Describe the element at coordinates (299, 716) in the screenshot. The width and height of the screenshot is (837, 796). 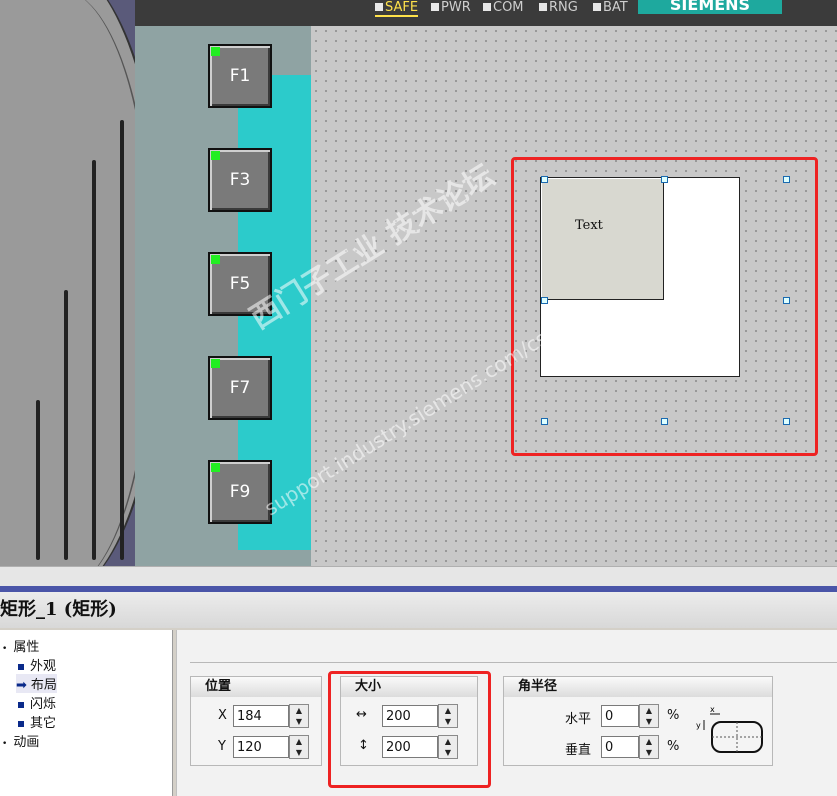
I see `x-position-spinner: ▲ ▼` at that location.